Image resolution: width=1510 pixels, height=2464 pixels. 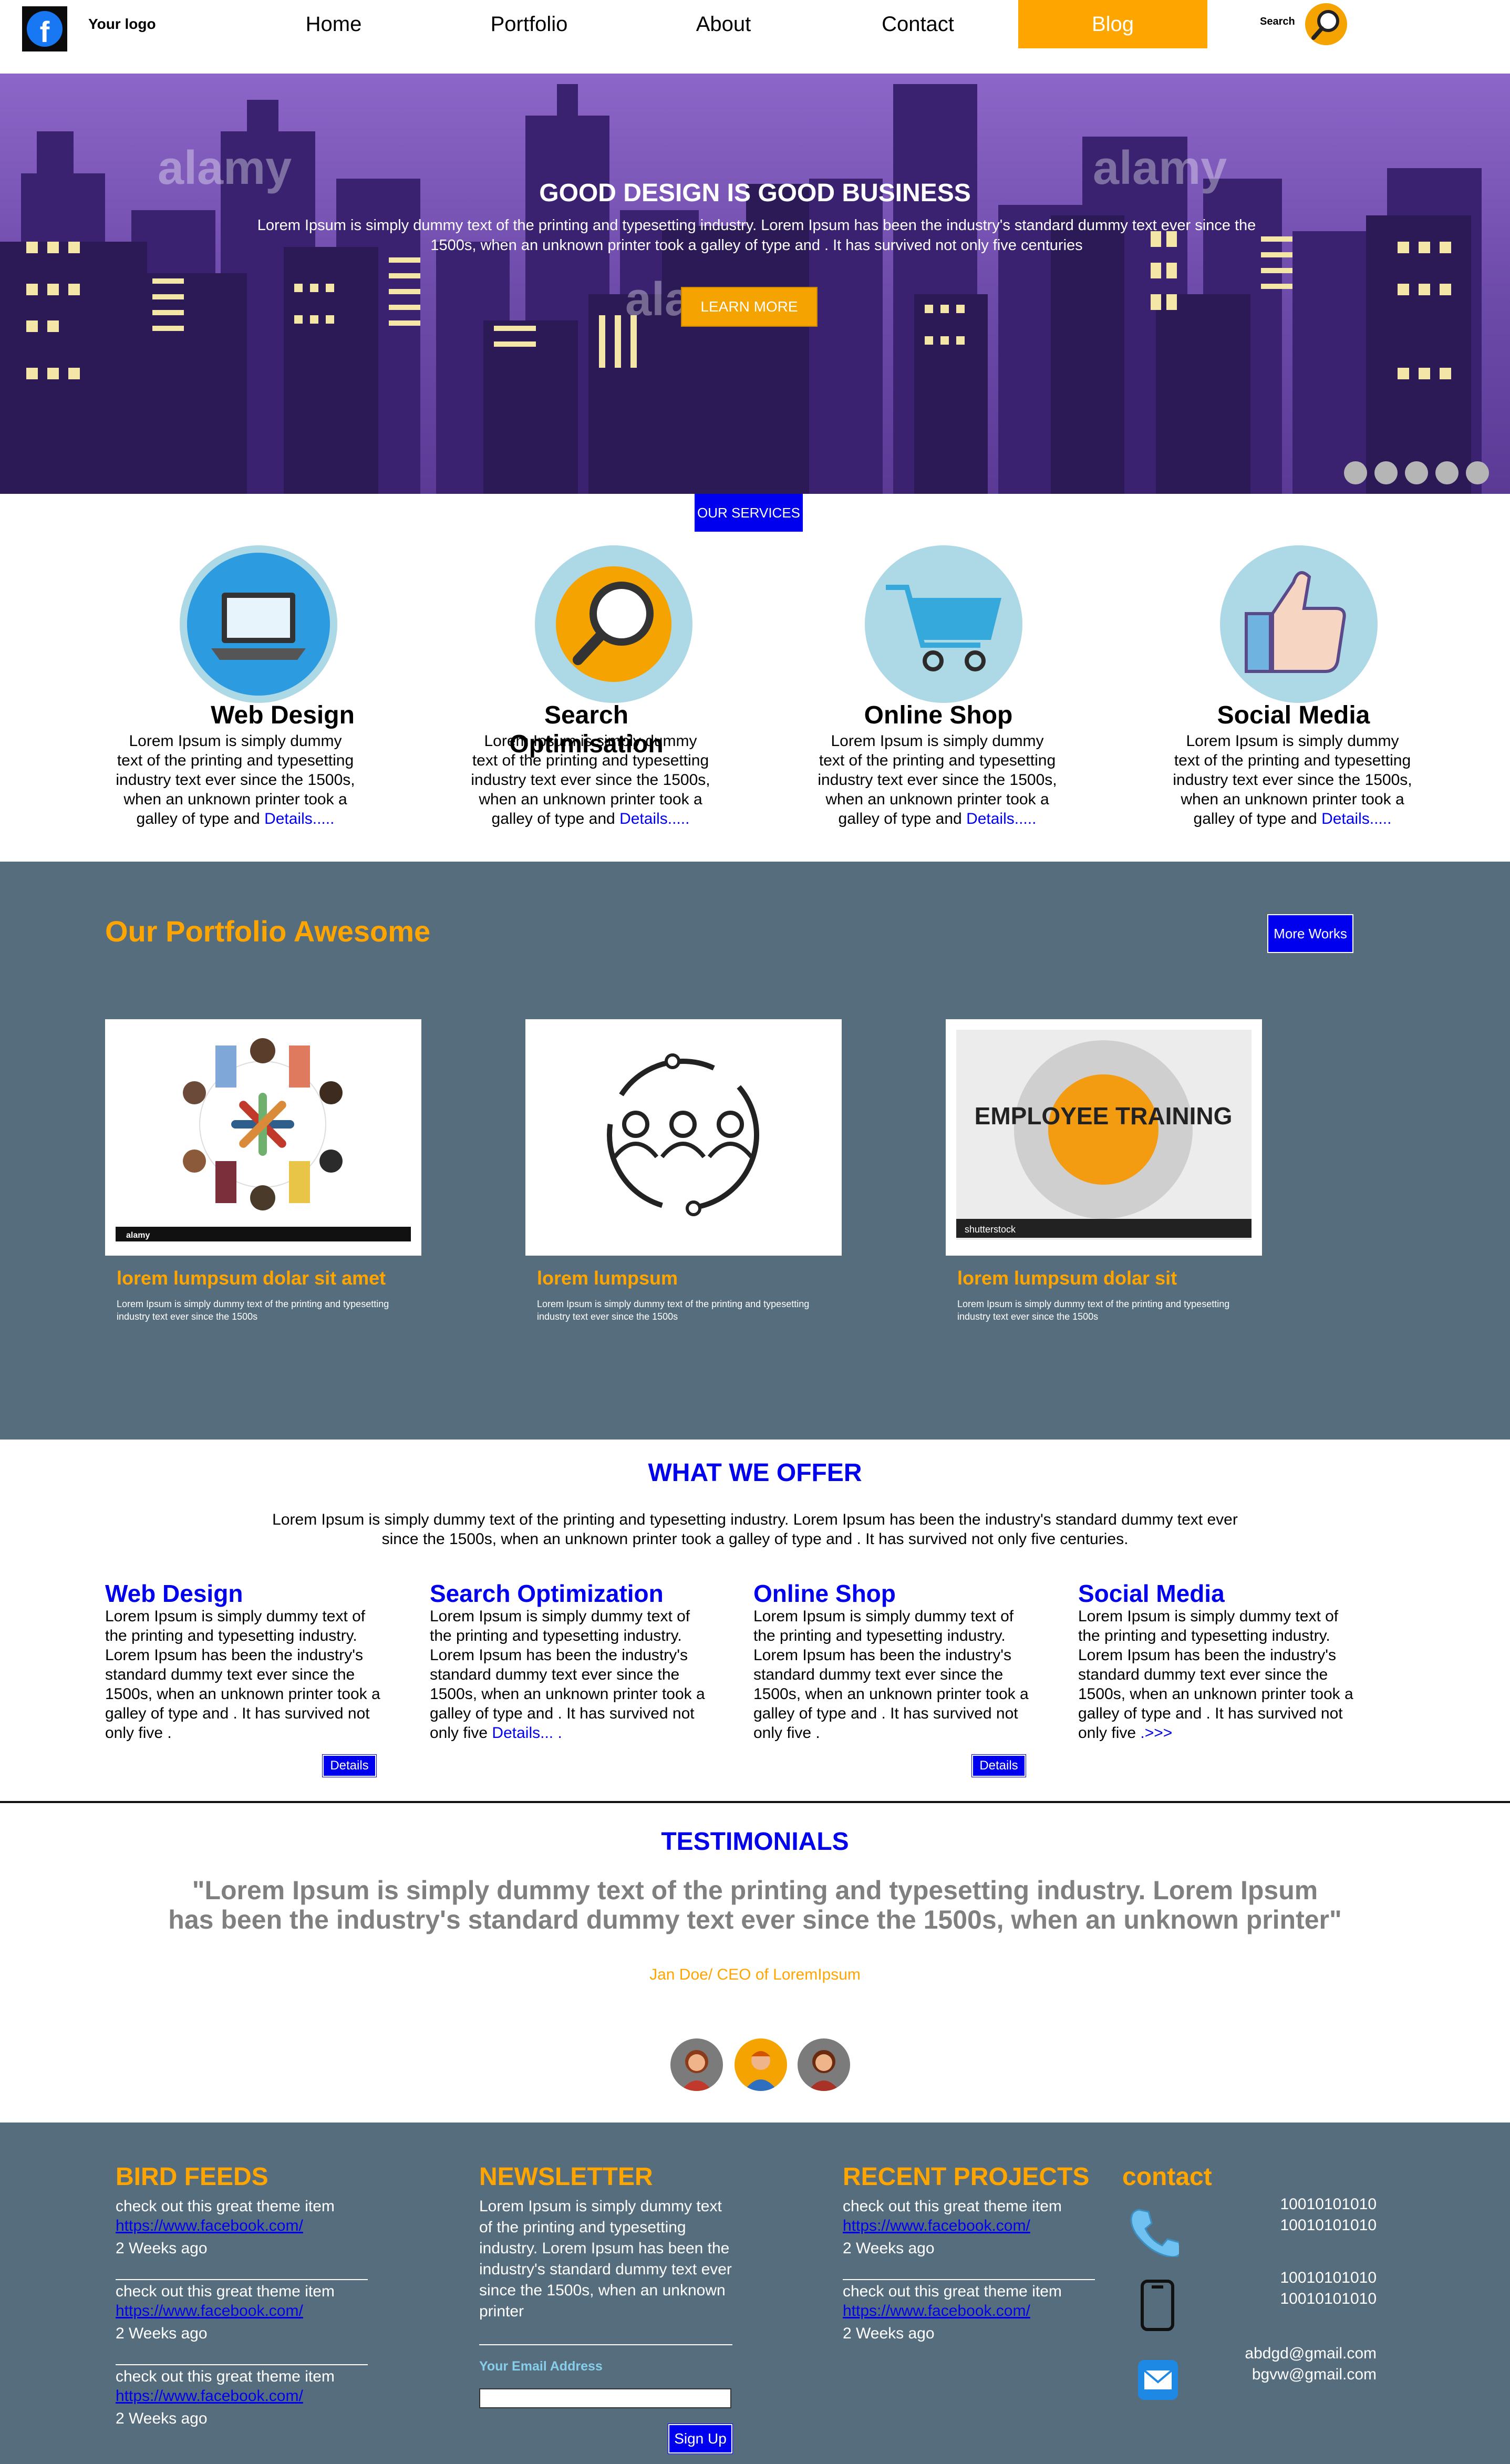 I want to click on testimonial-author: Jan Doe/ CEO of LoremIpsum, so click(x=755, y=1974).